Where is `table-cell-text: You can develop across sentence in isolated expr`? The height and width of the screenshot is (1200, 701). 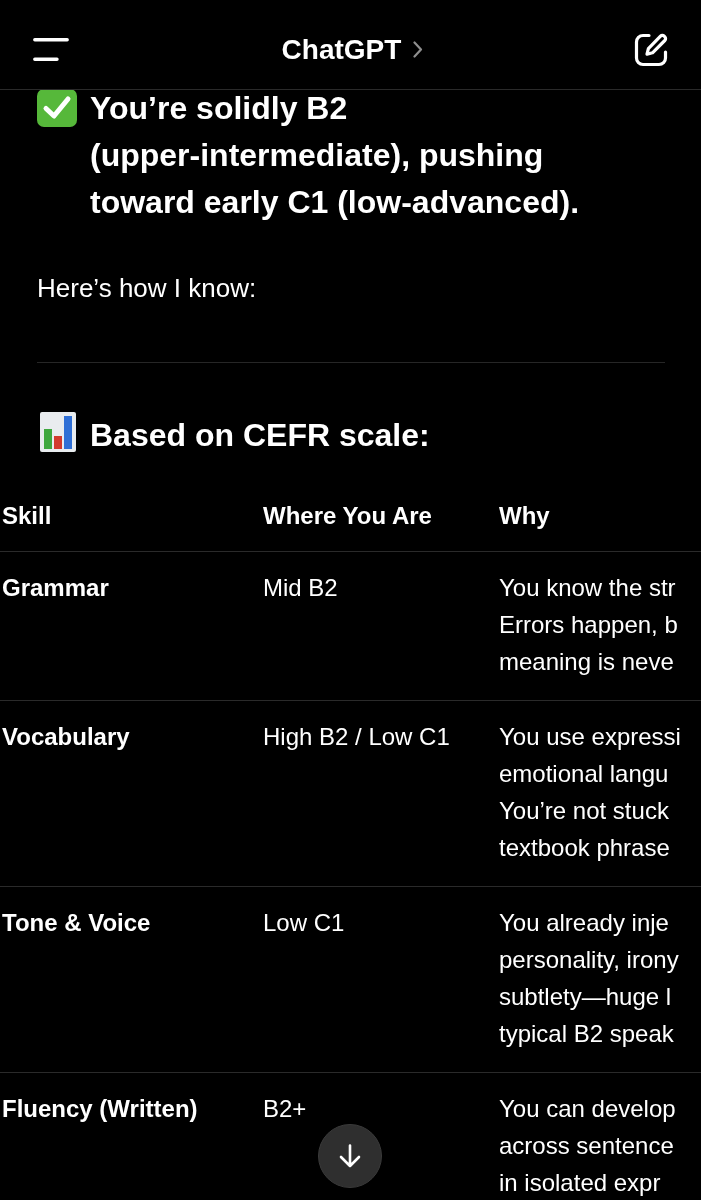
table-cell-text: You can develop across sentence in isolated expr is located at coordinates (587, 1146).